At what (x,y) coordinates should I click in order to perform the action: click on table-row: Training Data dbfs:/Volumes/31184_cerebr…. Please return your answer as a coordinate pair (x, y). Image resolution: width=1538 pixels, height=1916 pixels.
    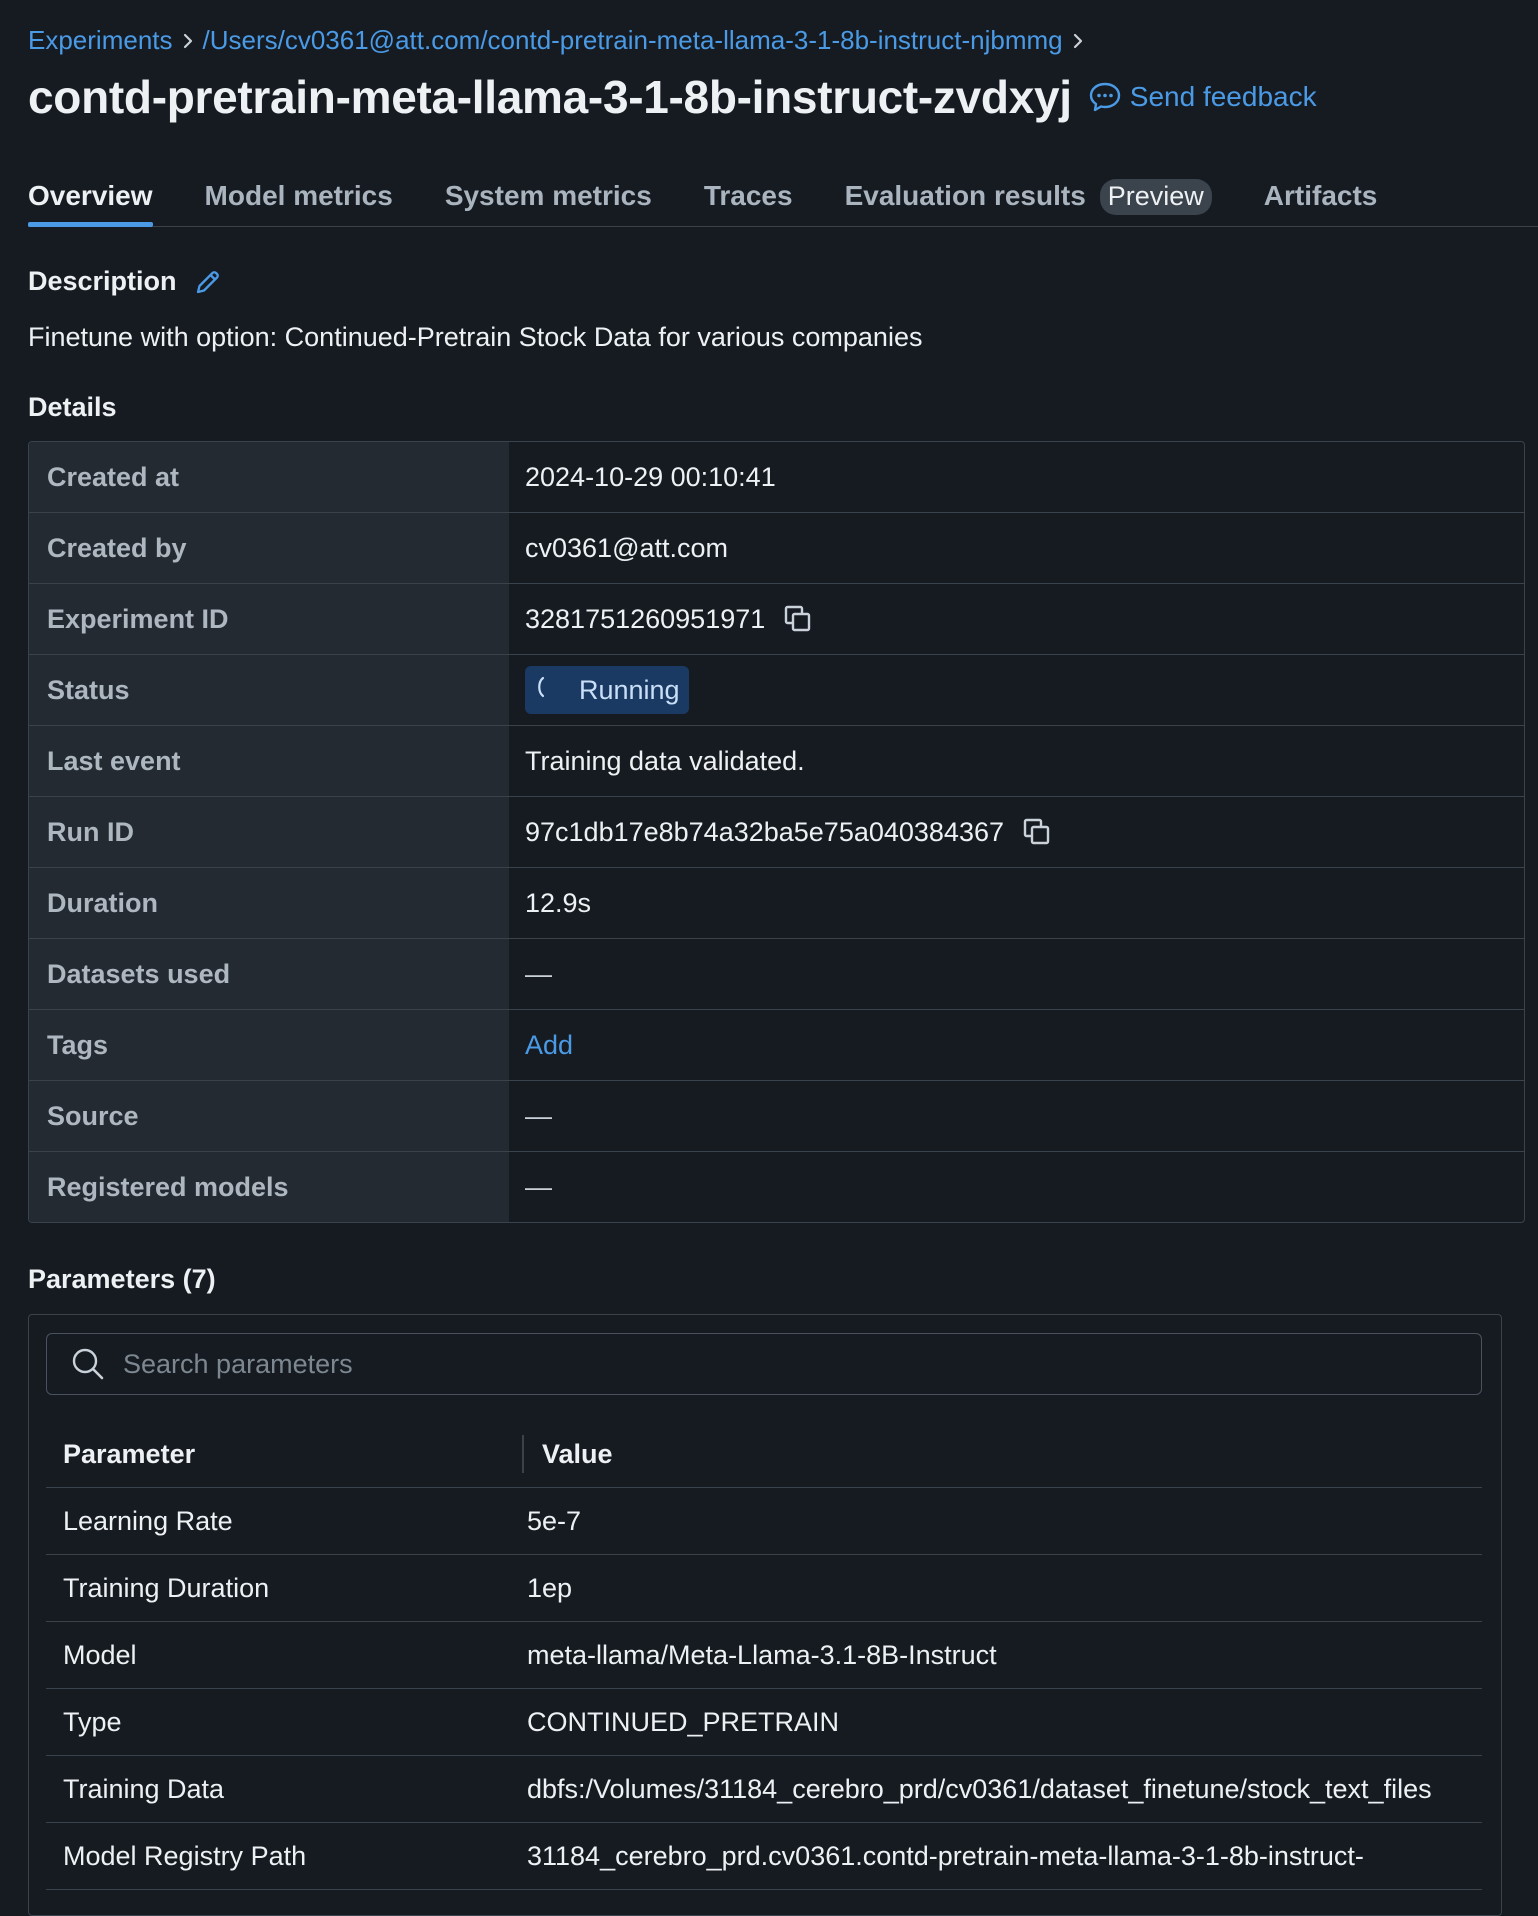
    Looking at the image, I should click on (764, 1789).